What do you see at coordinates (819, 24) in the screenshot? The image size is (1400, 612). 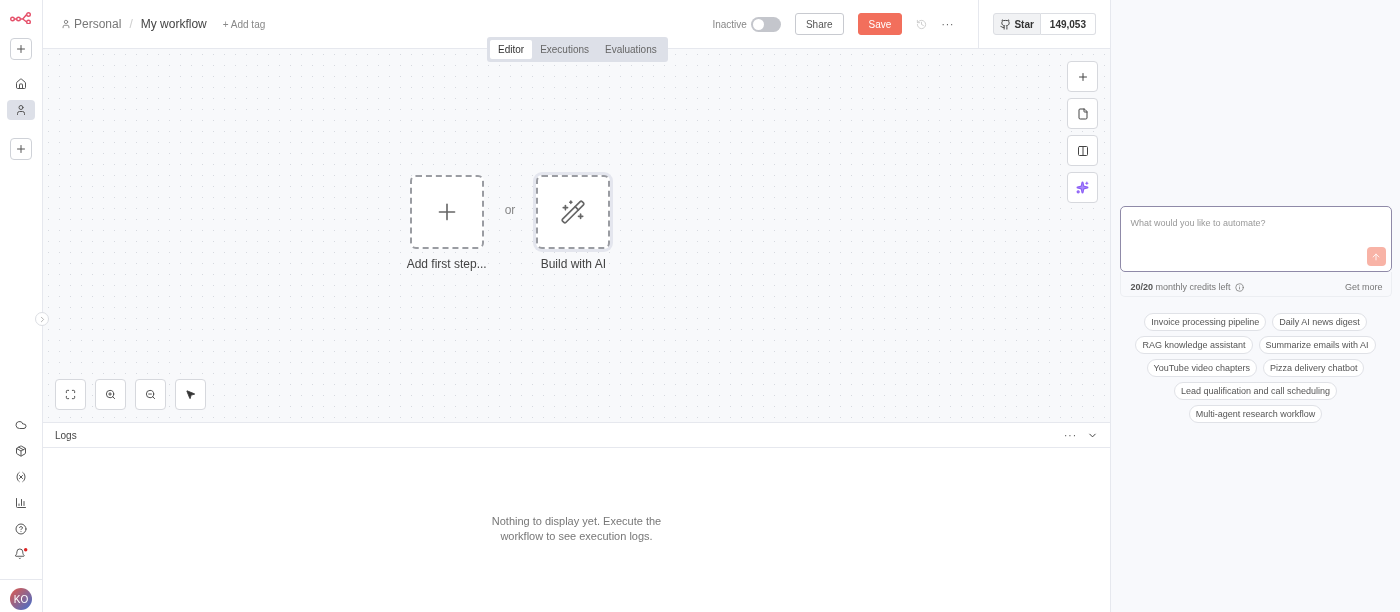 I see `share-button: Share` at bounding box center [819, 24].